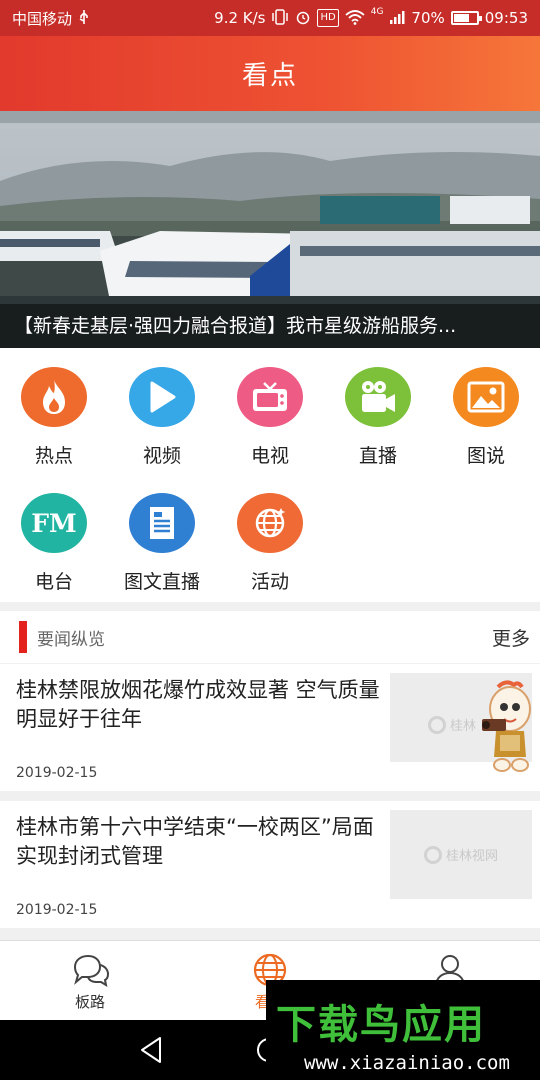 Image resolution: width=540 pixels, height=1080 pixels. What do you see at coordinates (198, 704) in the screenshot?
I see `news-title: 桂林禁限放烟花爆竹成效显著 空气质量明显好于往年` at bounding box center [198, 704].